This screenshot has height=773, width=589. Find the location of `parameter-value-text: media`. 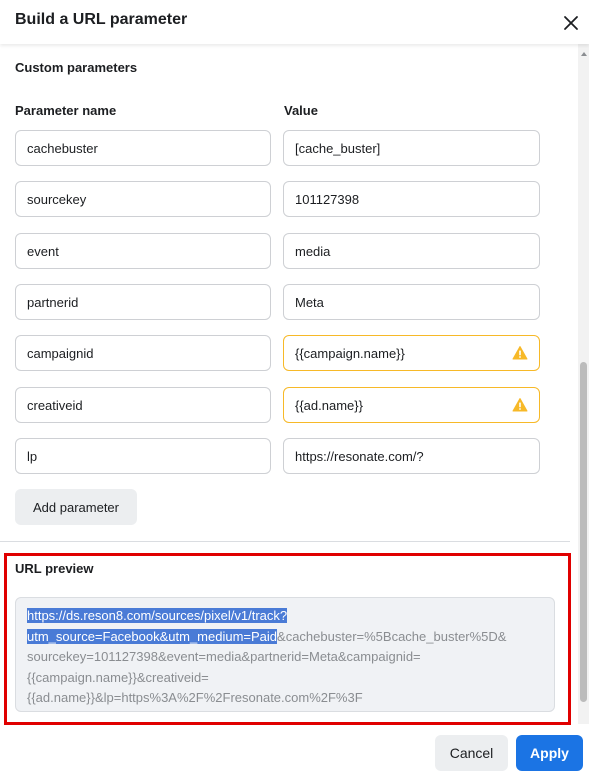

parameter-value-text: media is located at coordinates (313, 251).